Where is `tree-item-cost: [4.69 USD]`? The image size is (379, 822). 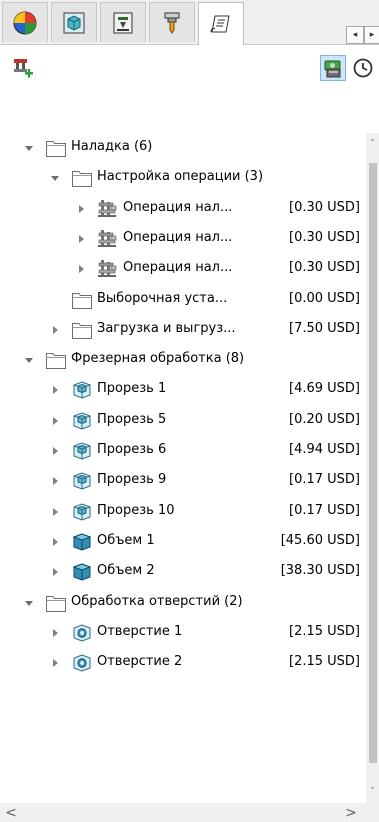 tree-item-cost: [4.69 USD] is located at coordinates (324, 389).